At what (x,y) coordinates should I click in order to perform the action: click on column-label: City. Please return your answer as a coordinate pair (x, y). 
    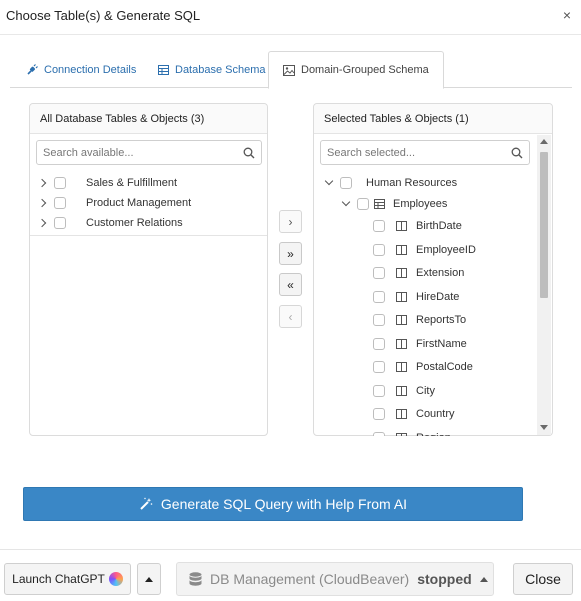
    Looking at the image, I should click on (425, 390).